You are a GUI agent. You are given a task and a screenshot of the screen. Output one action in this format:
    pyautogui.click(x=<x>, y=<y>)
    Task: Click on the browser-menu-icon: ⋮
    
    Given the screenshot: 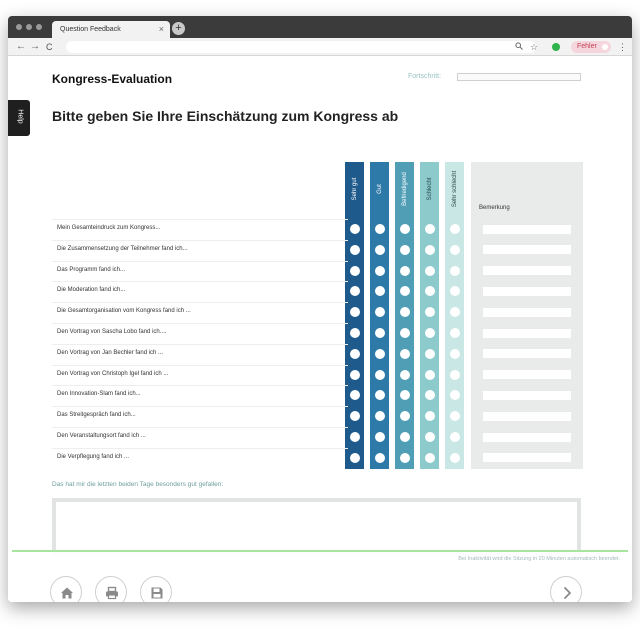 What is the action you would take?
    pyautogui.click(x=622, y=47)
    